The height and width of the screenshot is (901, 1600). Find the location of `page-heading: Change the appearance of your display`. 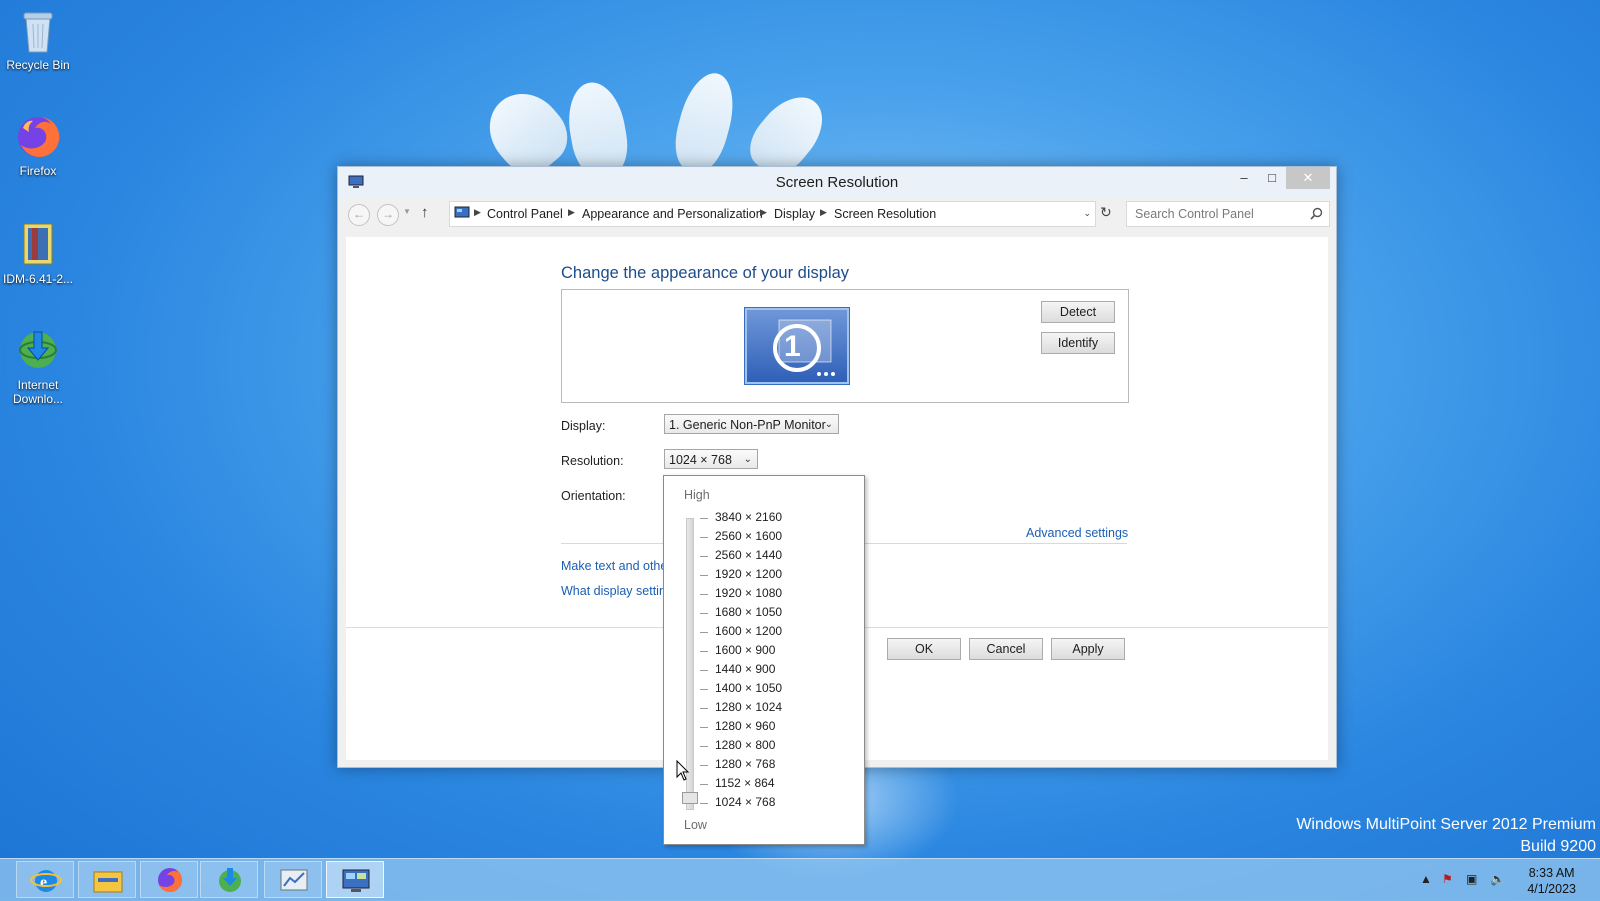

page-heading: Change the appearance of your display is located at coordinates (705, 273).